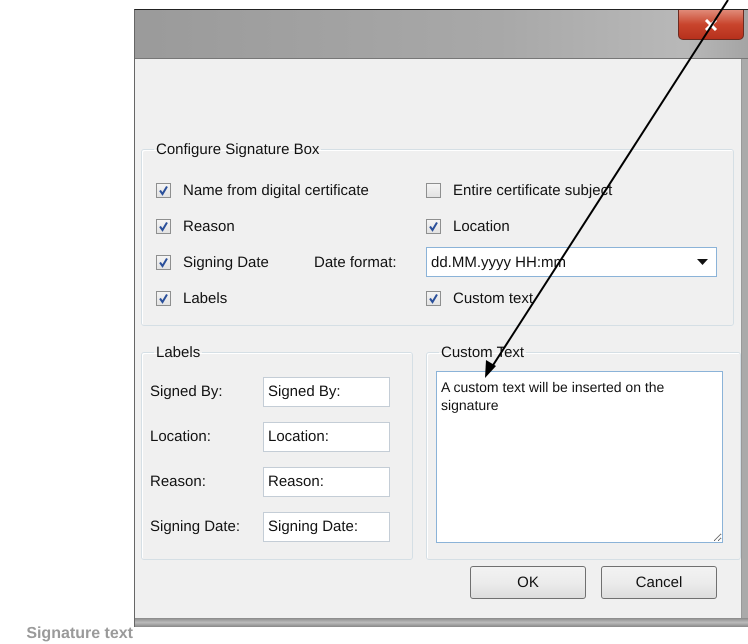 Image resolution: width=748 pixels, height=644 pixels. I want to click on checkbox-label: Location, so click(481, 226).